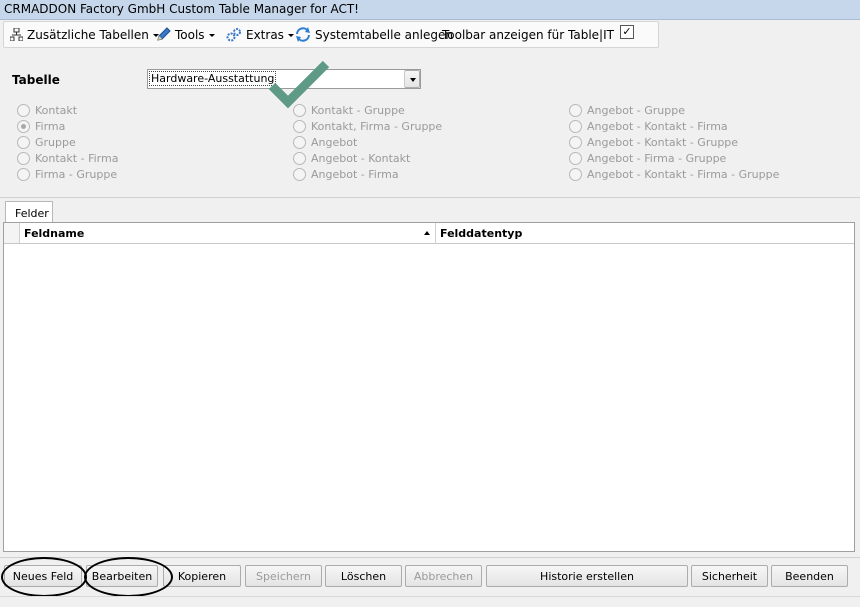  I want to click on radio-angebot-kontakt-firma: Angebot - Kontakt - Firma, so click(648, 126).